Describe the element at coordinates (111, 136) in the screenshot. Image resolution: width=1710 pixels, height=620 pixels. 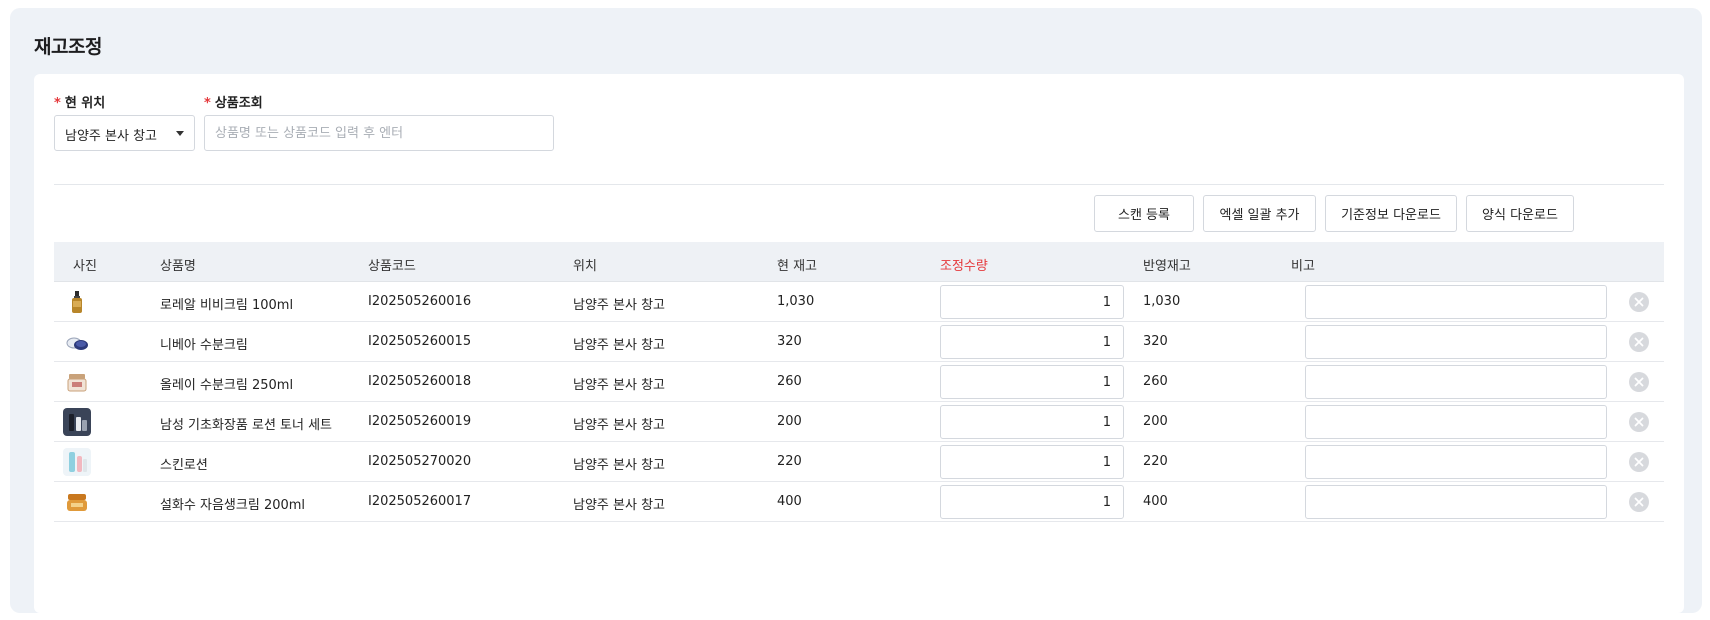
I see `location-select-value: 남양주 본사 창고` at that location.